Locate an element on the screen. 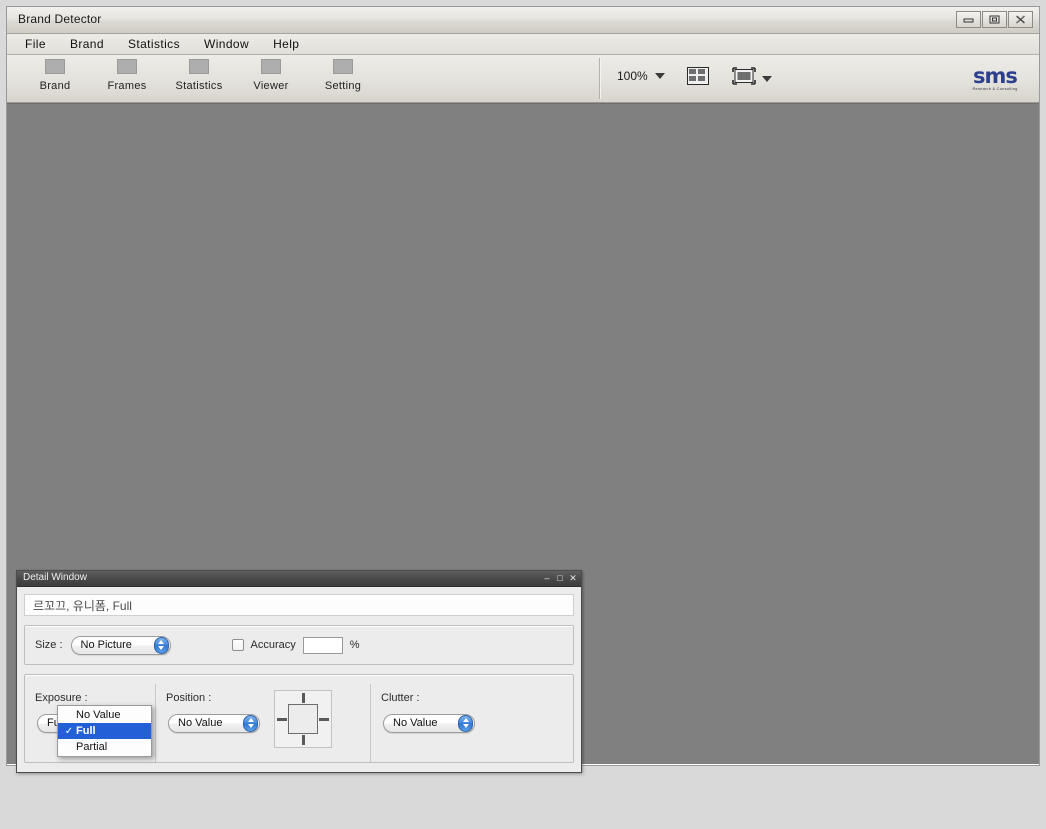 The height and width of the screenshot is (829, 1046). menu-item-brand: Brand is located at coordinates (87, 44).